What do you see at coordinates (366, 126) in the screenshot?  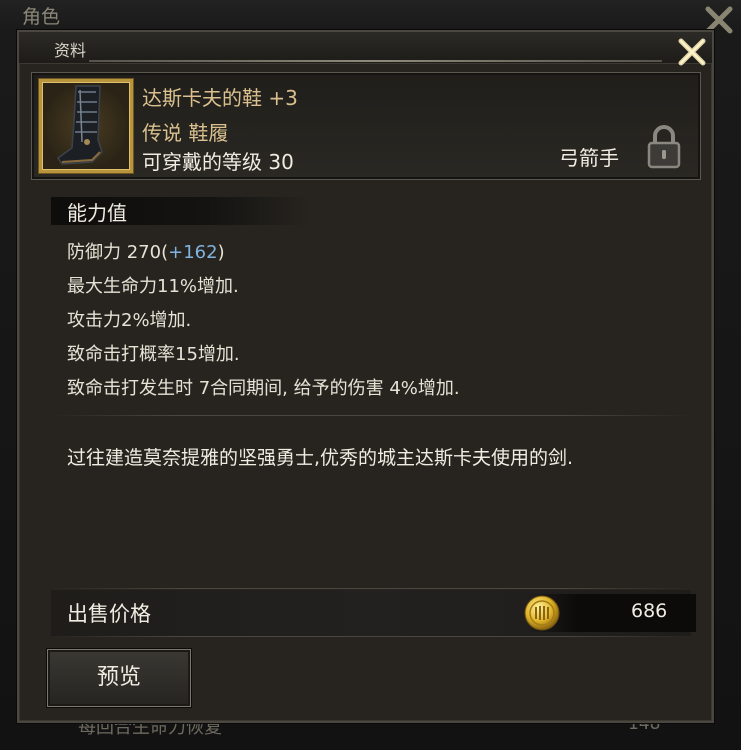 I see `item-header: 达斯卡夫的鞋 +3 传说 鞋履 可穿戴的等级 30 弓箭手` at bounding box center [366, 126].